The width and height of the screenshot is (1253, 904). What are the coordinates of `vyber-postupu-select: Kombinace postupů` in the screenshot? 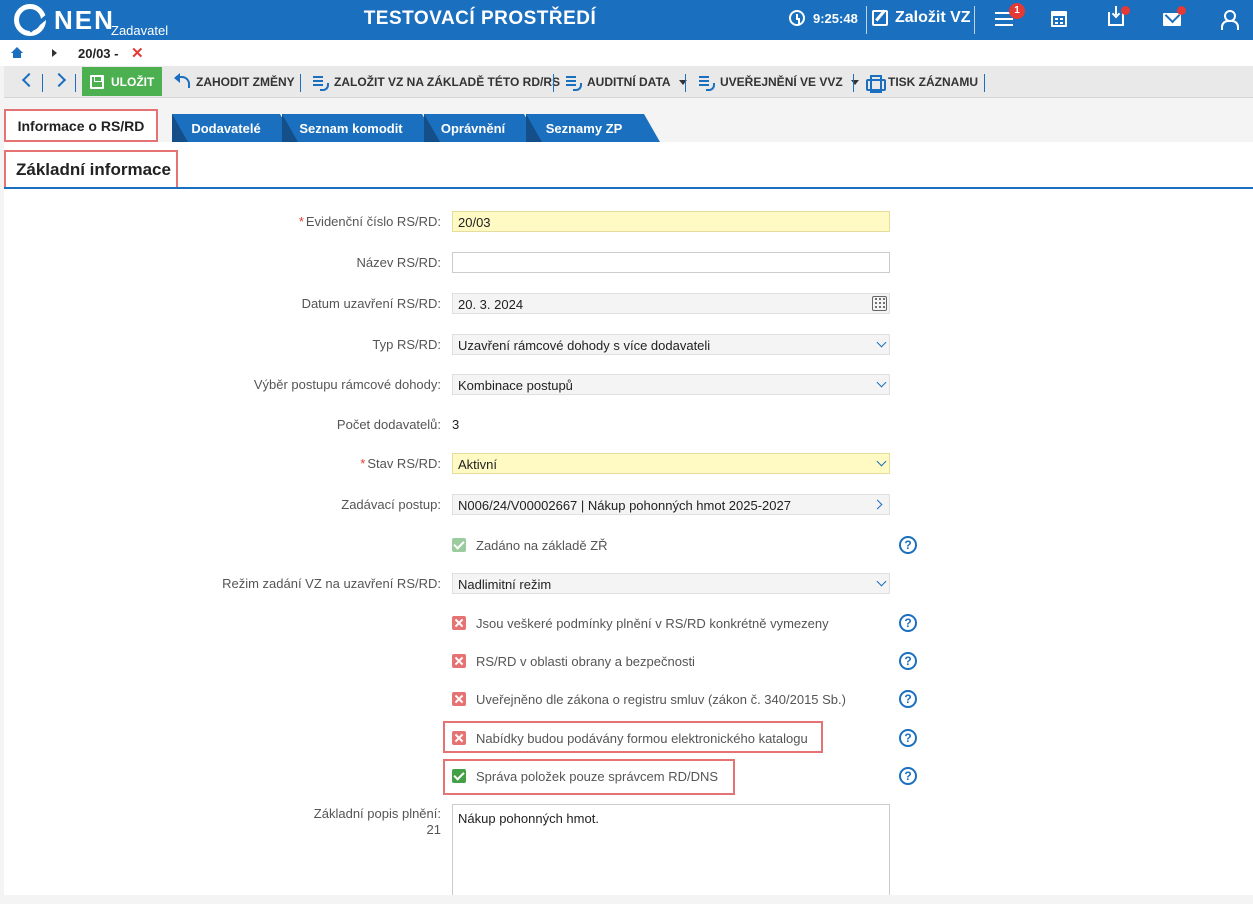 It's located at (671, 384).